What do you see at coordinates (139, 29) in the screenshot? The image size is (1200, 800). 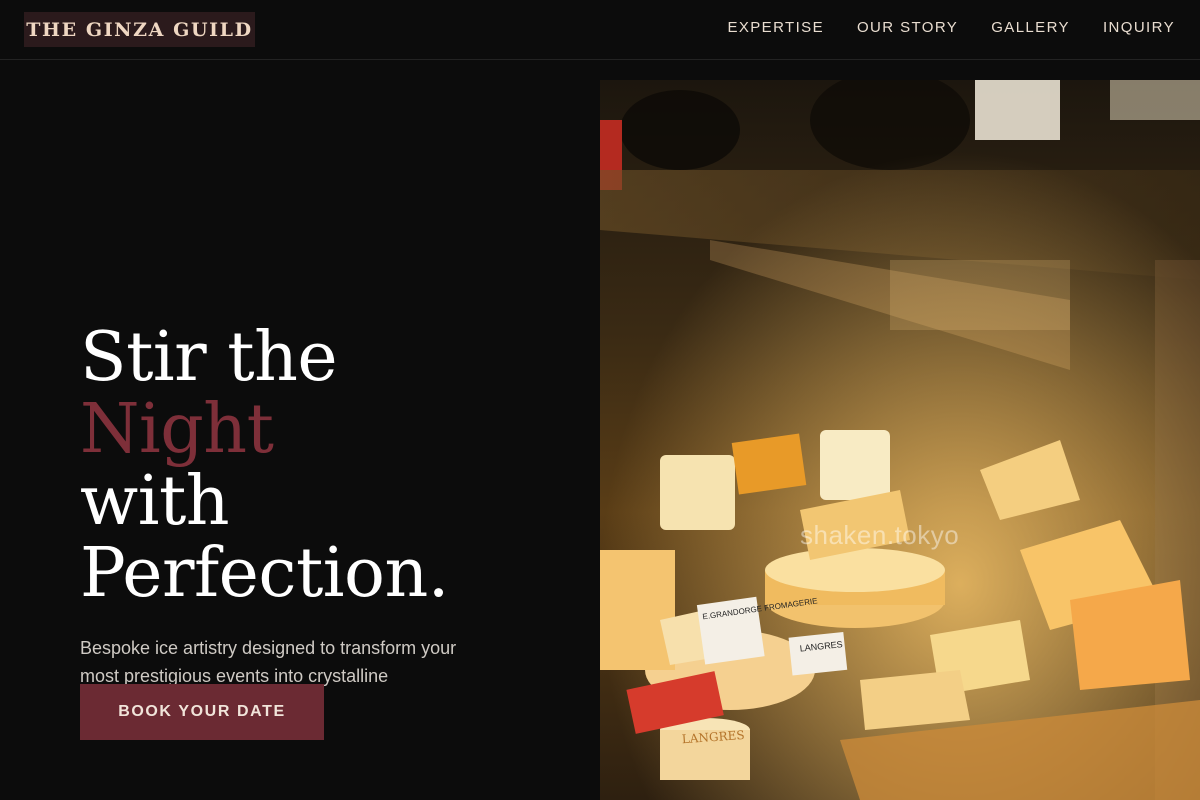 I see `brand-logo: THE GINZA GUILD` at bounding box center [139, 29].